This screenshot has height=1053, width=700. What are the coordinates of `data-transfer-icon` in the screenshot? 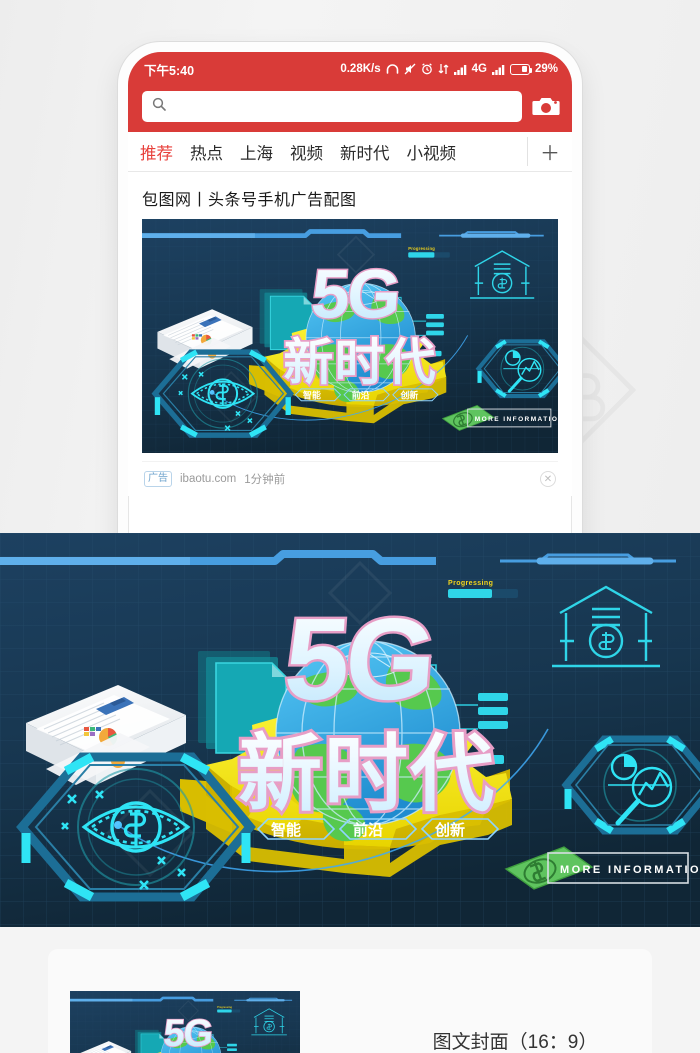 It's located at (443, 69).